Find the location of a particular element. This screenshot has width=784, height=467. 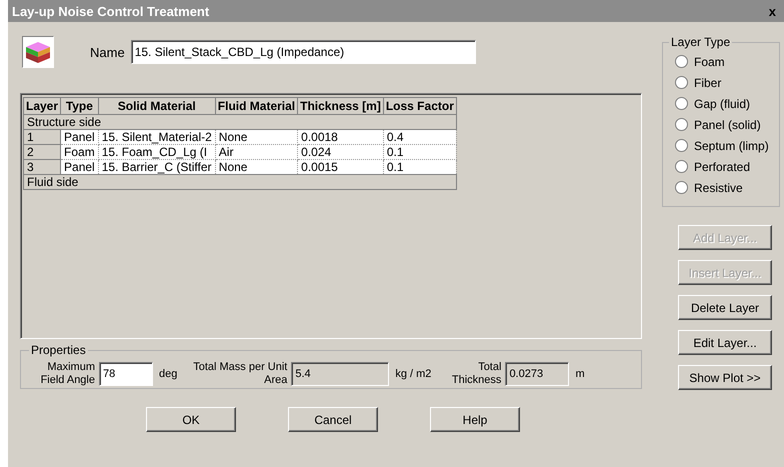

option-label: Perforated is located at coordinates (722, 167).